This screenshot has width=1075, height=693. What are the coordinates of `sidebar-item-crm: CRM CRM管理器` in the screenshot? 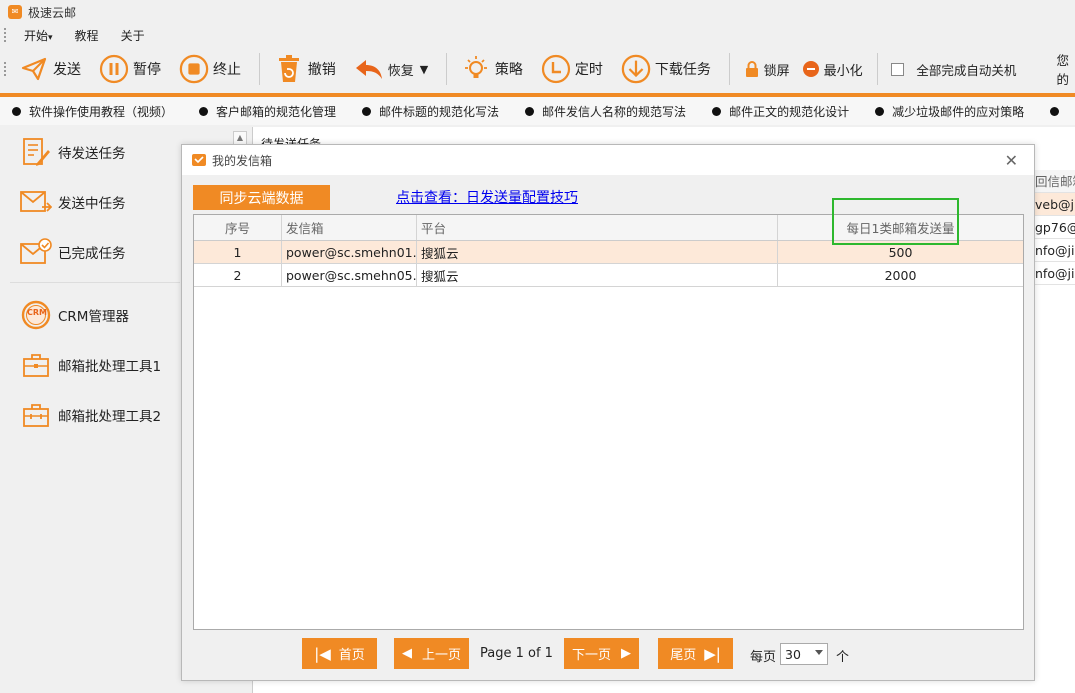 It's located at (74, 315).